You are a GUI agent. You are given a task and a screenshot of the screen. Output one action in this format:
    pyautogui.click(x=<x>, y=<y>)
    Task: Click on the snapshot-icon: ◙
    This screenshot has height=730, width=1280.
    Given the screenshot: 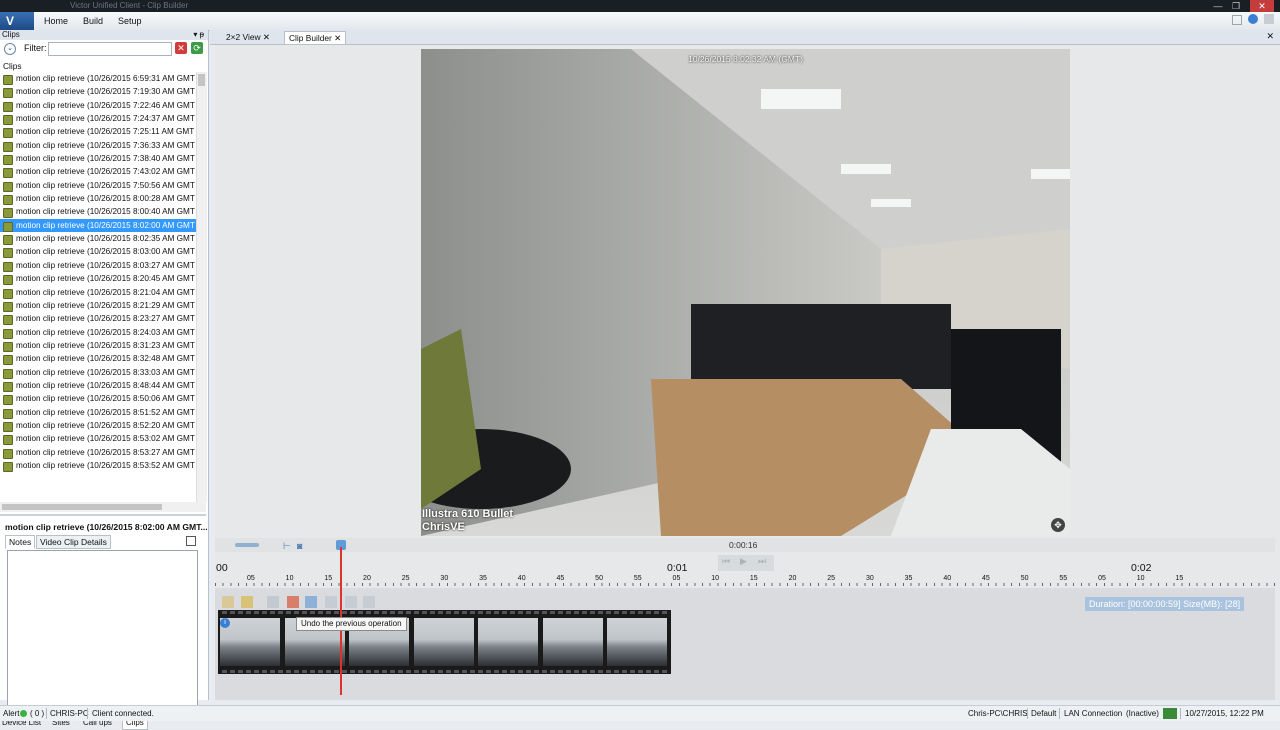 What is the action you would take?
    pyautogui.click(x=299, y=546)
    